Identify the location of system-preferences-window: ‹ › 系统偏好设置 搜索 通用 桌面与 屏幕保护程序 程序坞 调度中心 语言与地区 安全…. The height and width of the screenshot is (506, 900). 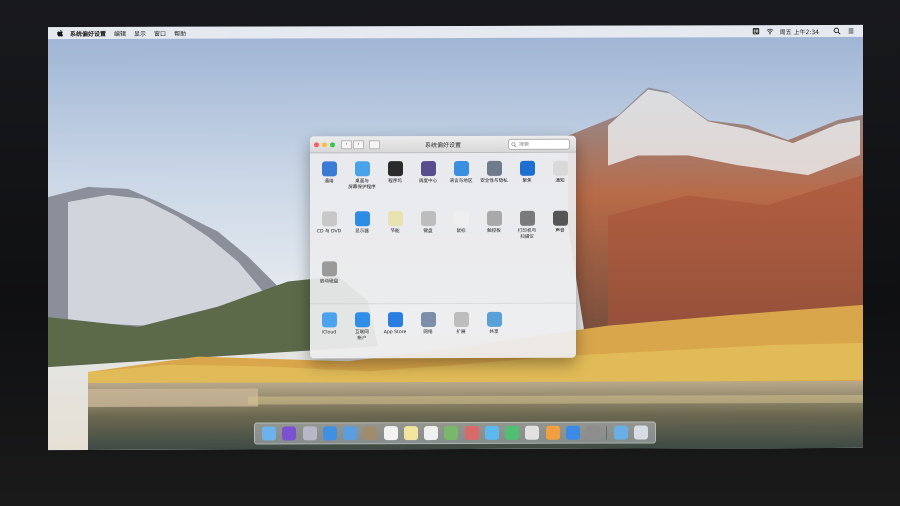
(443, 247).